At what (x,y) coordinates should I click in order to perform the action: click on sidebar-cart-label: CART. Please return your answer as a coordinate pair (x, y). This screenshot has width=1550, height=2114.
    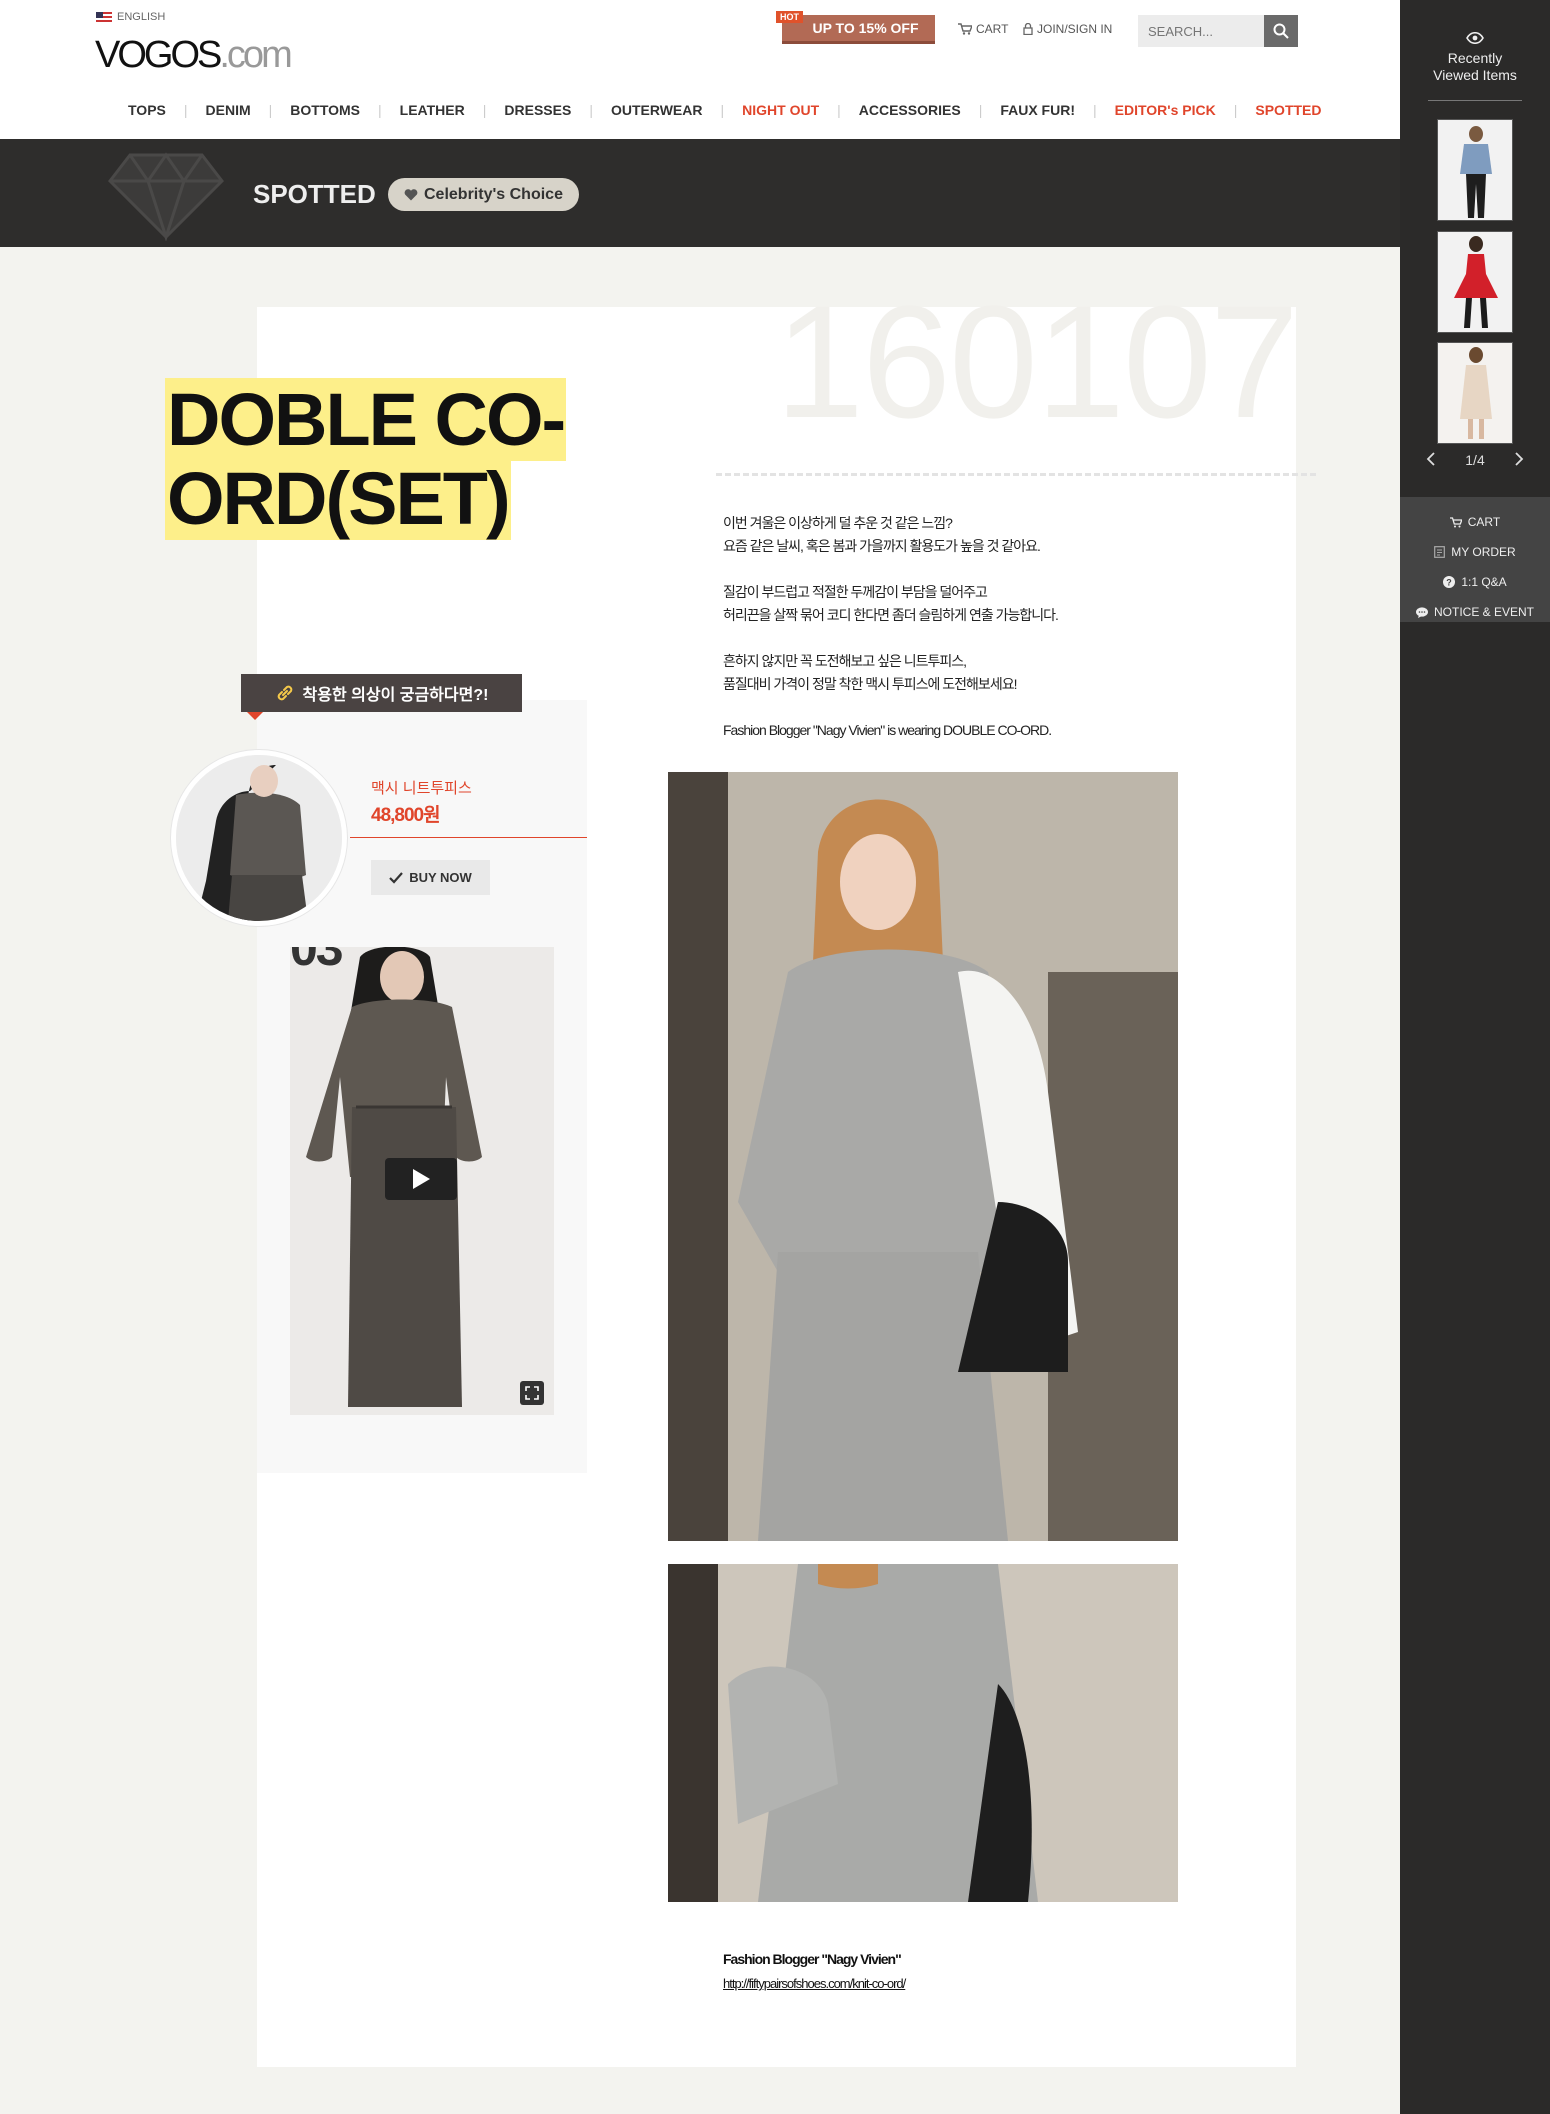
    Looking at the image, I should click on (1484, 522).